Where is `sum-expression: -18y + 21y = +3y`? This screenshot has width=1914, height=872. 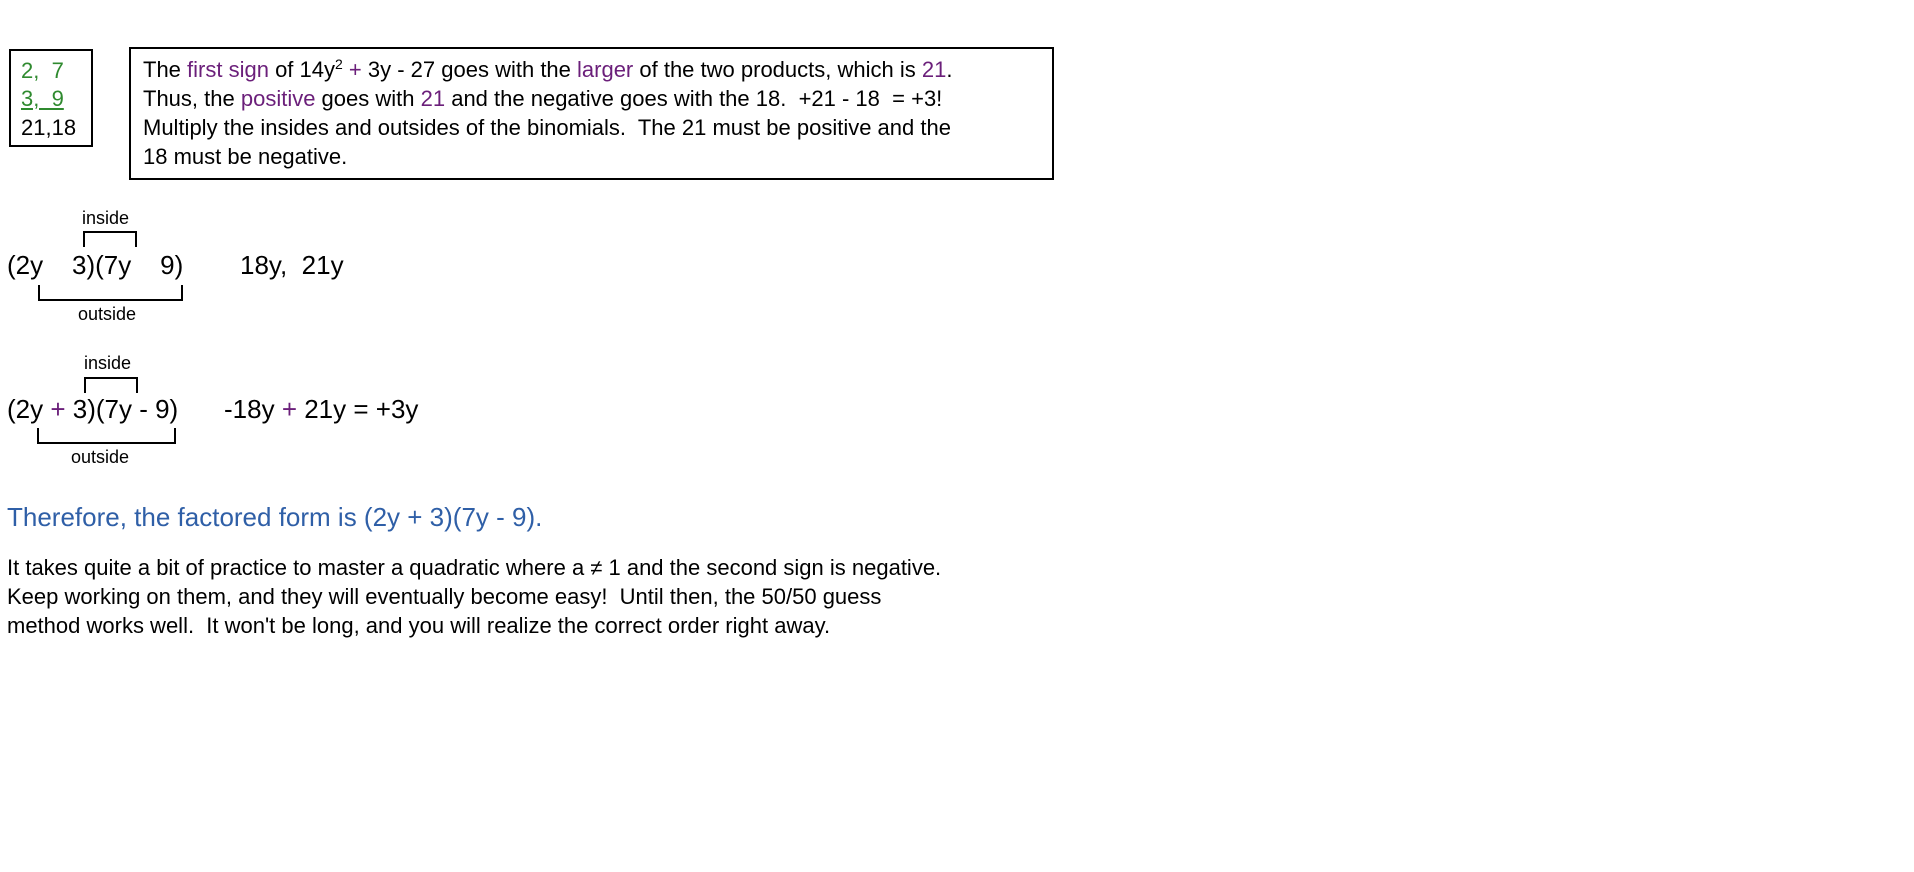 sum-expression: -18y + 21y = +3y is located at coordinates (321, 409).